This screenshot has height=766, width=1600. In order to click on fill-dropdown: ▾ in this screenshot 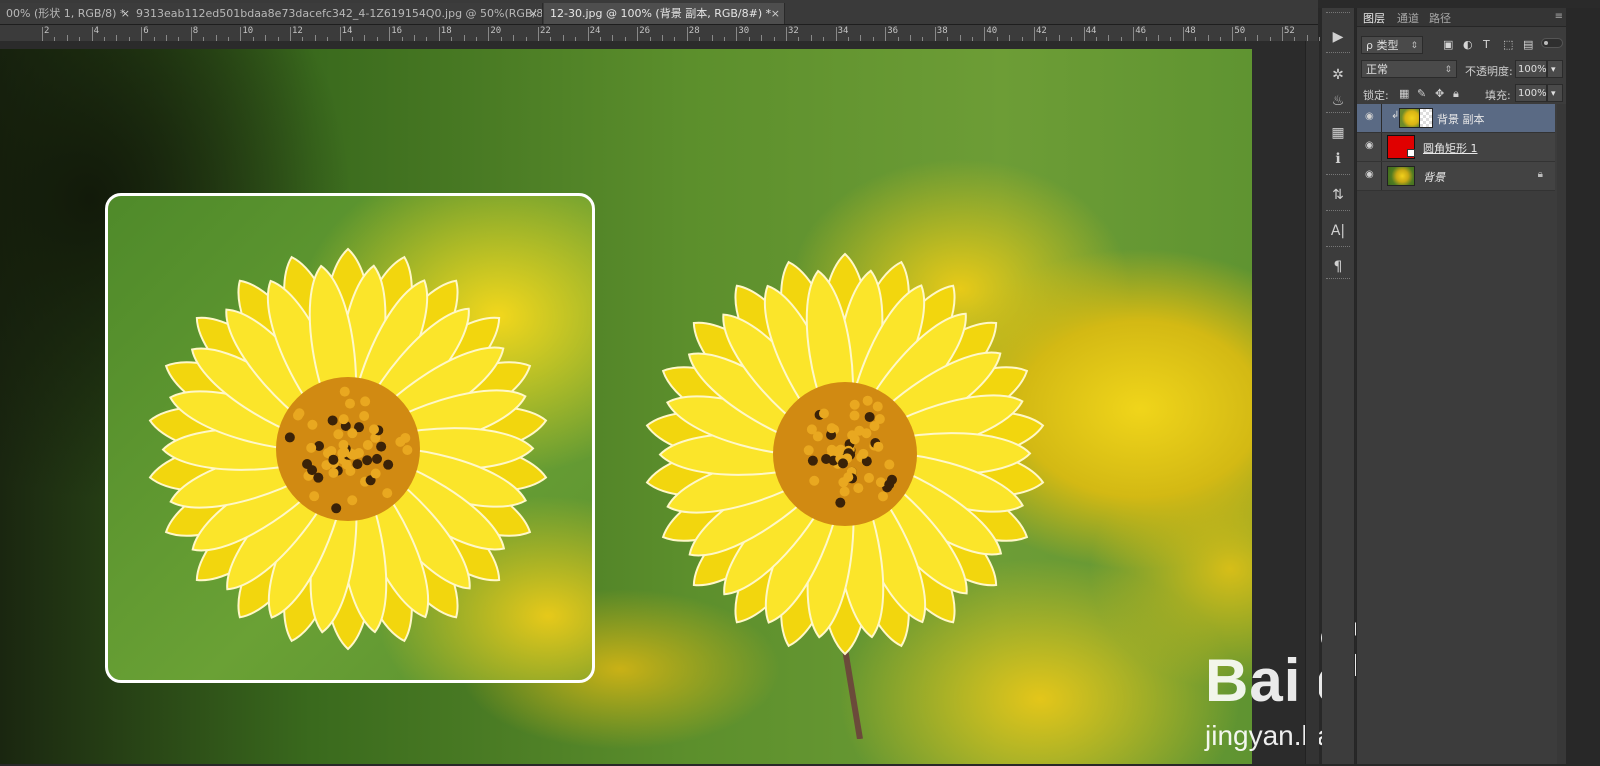, I will do `click(1555, 93)`.